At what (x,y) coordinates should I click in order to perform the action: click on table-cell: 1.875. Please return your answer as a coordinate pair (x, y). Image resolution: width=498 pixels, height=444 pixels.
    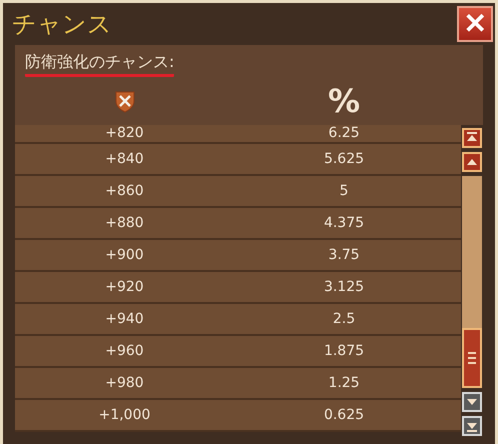
    Looking at the image, I should click on (344, 351).